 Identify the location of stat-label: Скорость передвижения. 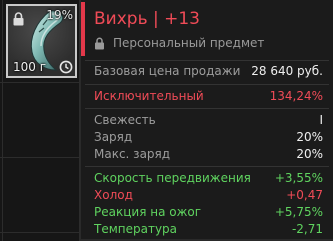
(172, 178).